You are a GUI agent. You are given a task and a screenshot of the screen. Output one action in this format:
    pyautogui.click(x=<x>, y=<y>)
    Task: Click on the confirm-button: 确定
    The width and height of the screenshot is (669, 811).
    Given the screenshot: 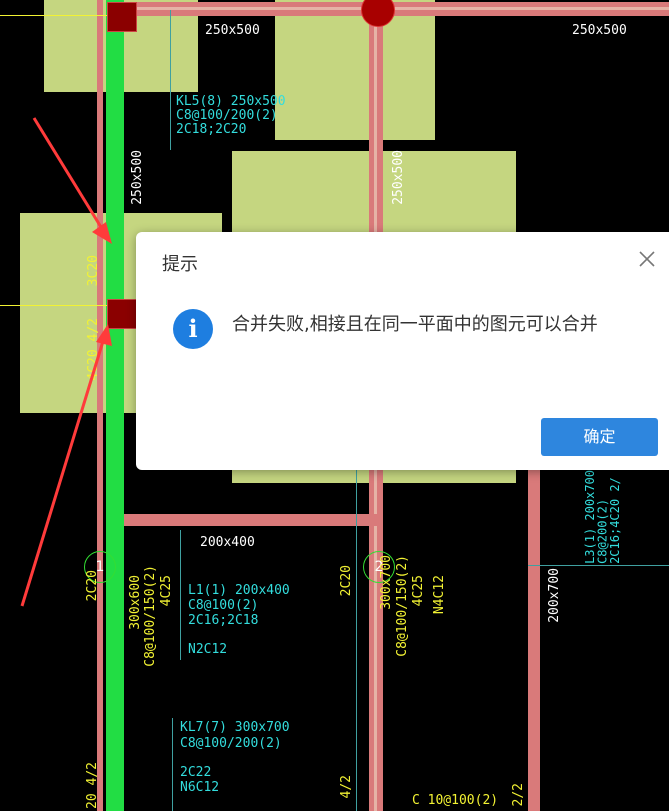 What is the action you would take?
    pyautogui.click(x=599, y=437)
    